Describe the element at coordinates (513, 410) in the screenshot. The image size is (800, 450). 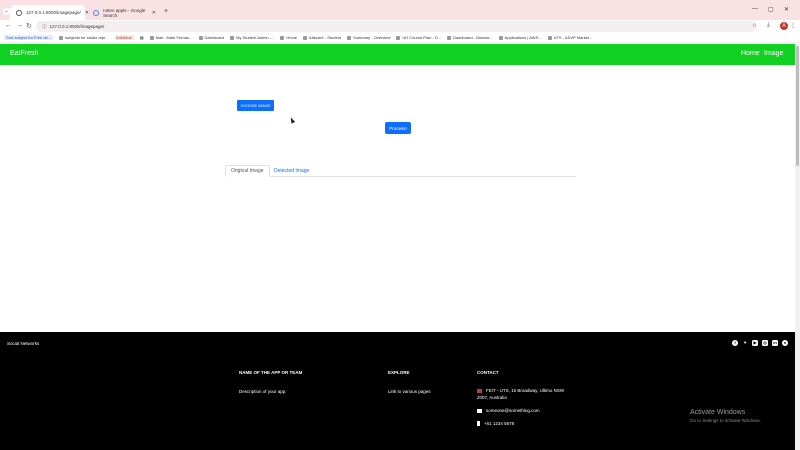
I see `footer-email-text: someone@something.com` at that location.